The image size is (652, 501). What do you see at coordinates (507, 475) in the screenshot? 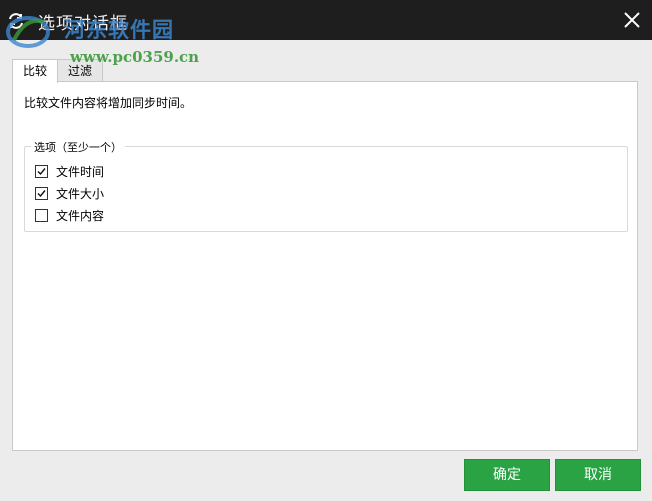
I see `ok-button: 确定` at bounding box center [507, 475].